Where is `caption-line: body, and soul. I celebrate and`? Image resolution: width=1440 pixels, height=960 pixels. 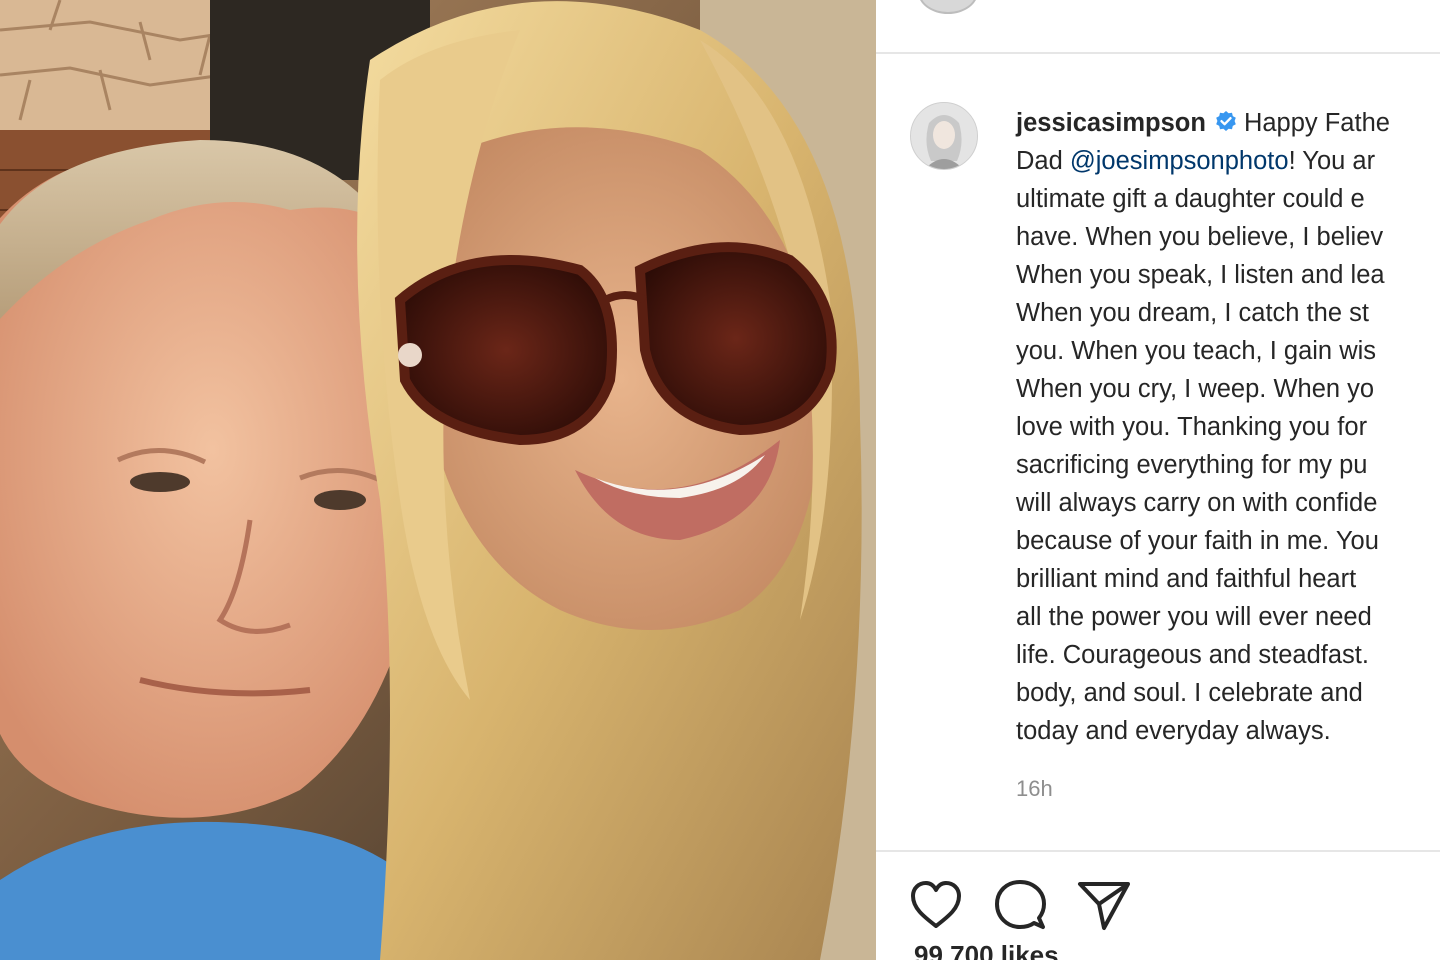 caption-line: body, and soul. I celebrate and is located at coordinates (1189, 693).